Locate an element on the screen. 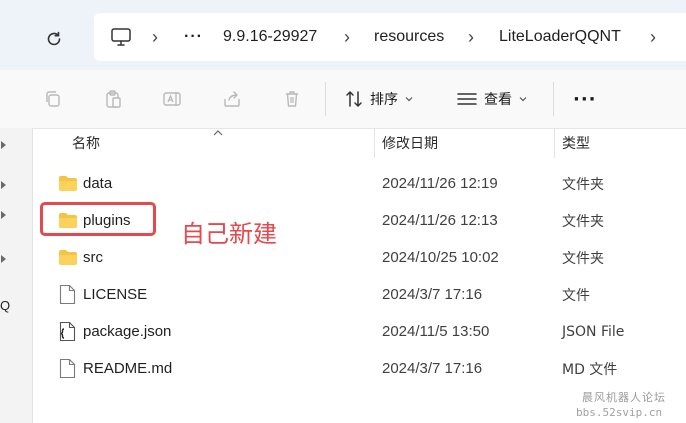 This screenshot has width=686, height=423. file-modified: 2024/11/26 12:13 is located at coordinates (440, 220).